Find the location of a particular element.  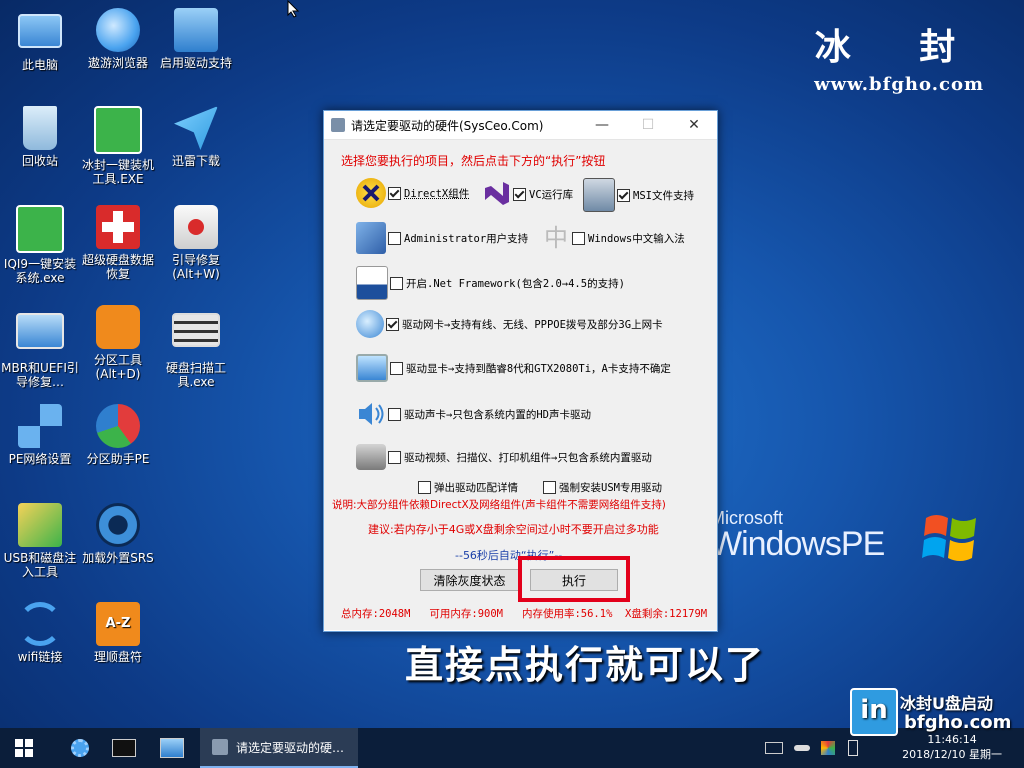

admin-user-icon is located at coordinates (371, 238).